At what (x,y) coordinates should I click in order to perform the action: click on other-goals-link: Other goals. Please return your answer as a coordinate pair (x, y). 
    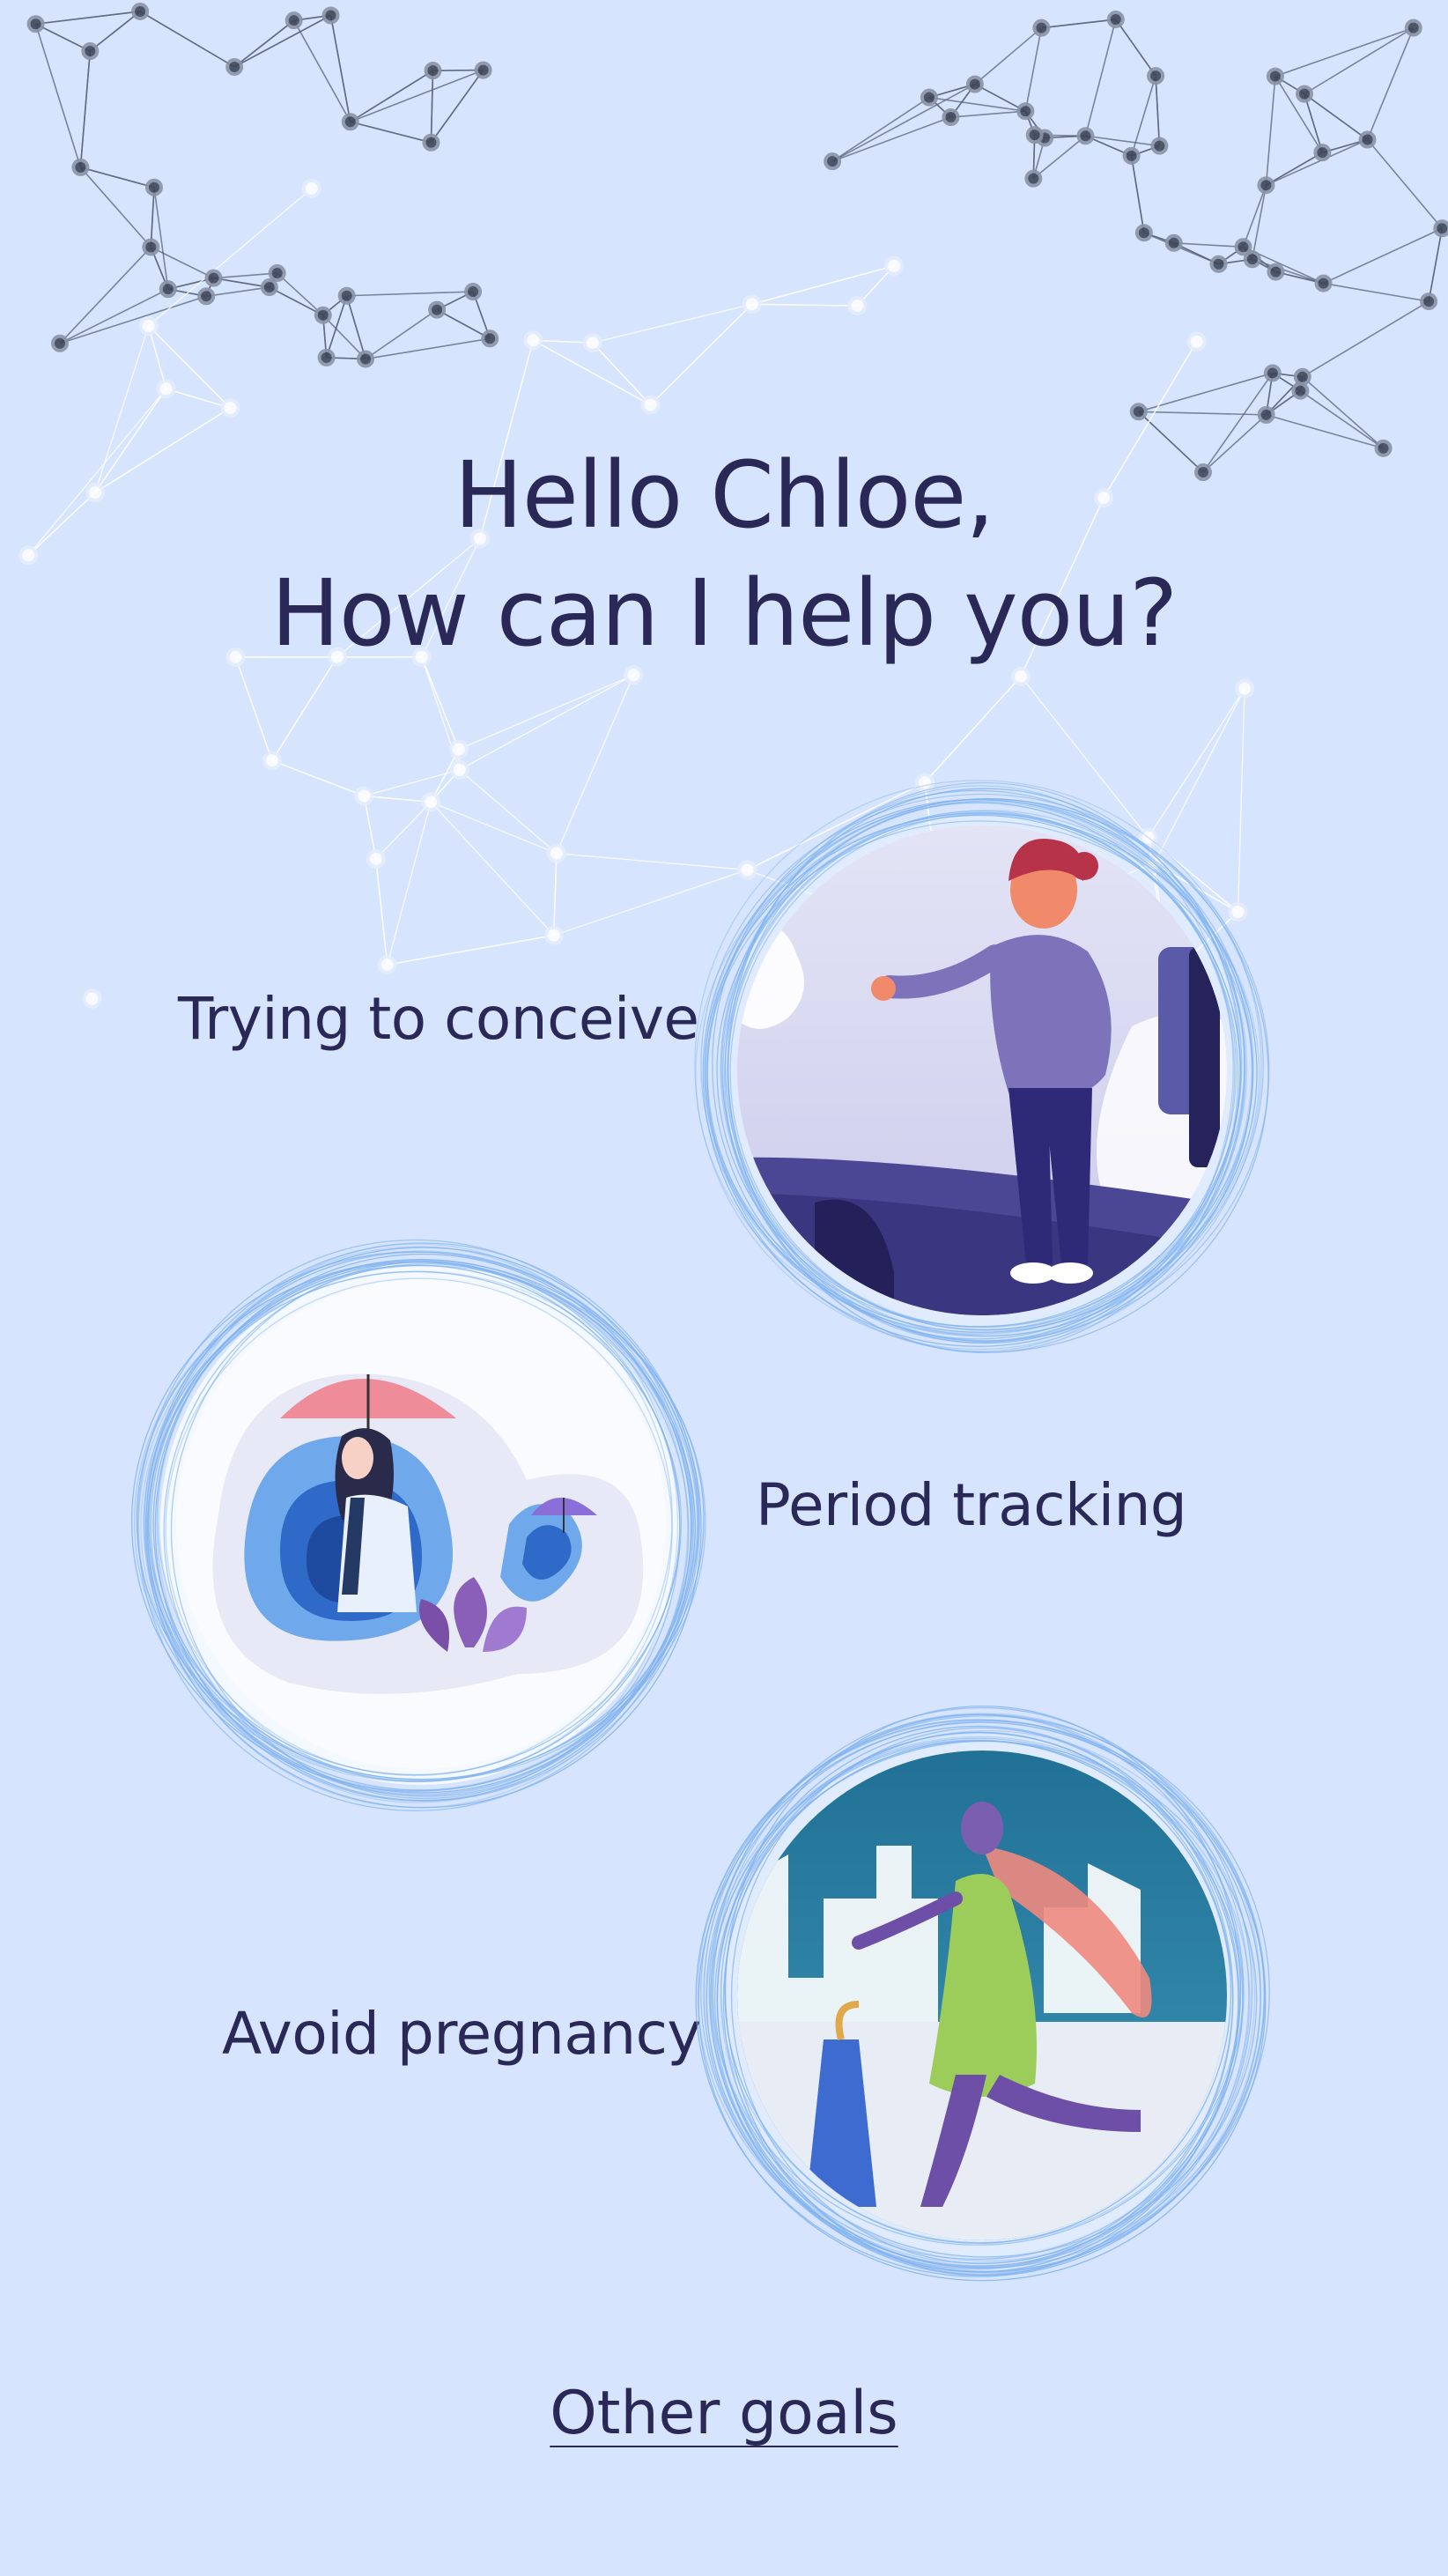
    Looking at the image, I should click on (724, 2413).